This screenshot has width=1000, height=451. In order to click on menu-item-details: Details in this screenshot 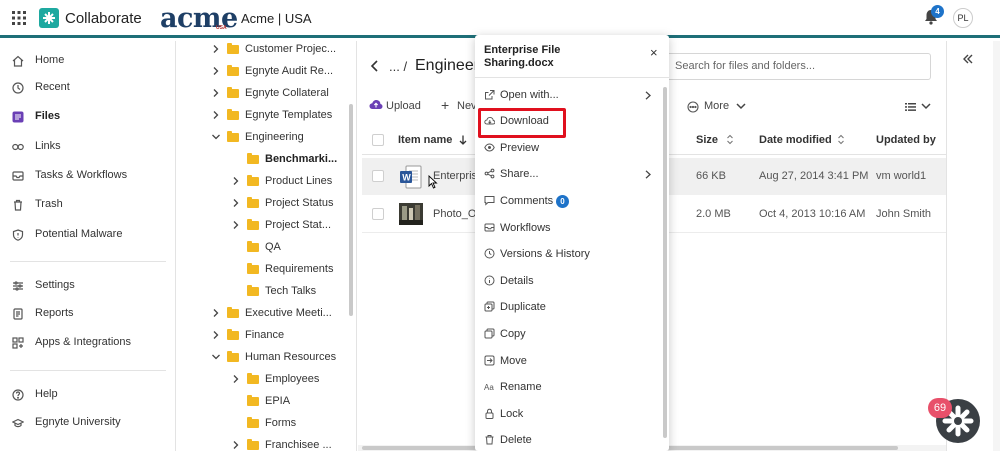, I will do `click(568, 281)`.